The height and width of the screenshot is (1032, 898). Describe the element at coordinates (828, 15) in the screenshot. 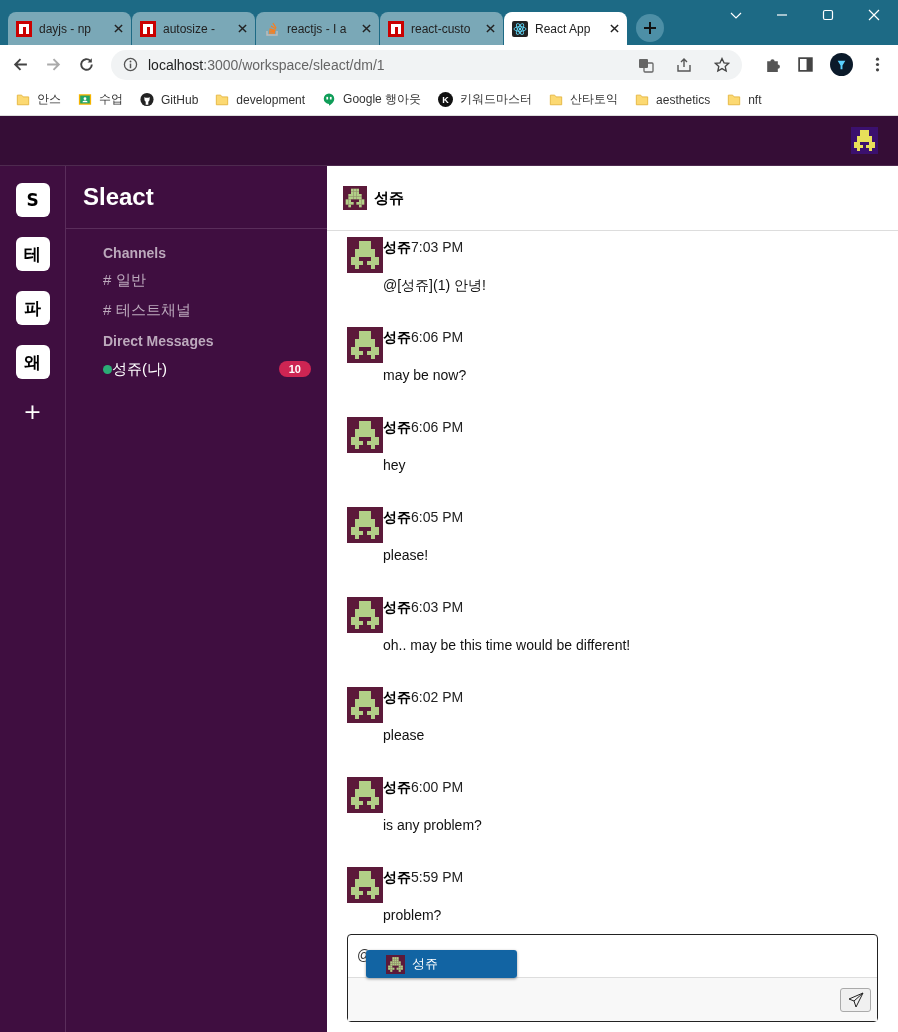

I see `maximize-icon` at that location.